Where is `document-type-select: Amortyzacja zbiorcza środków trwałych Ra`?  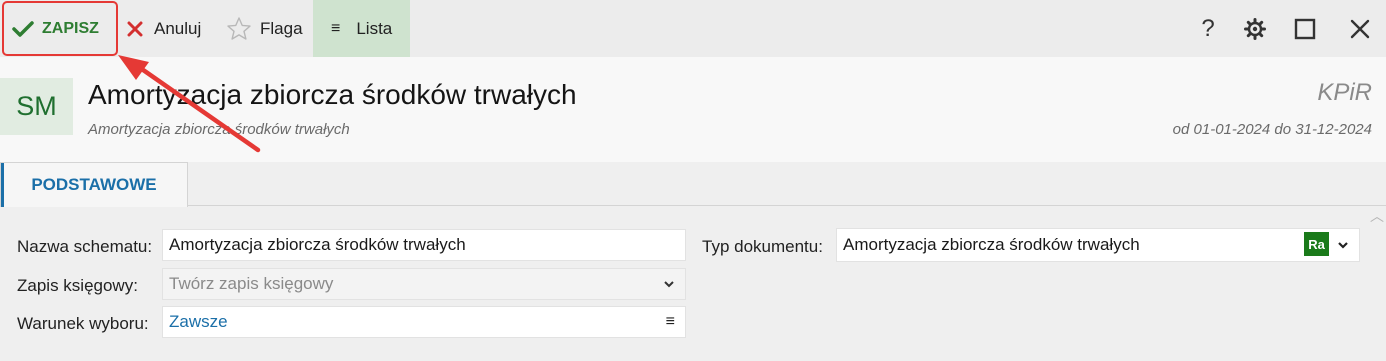 document-type-select: Amortyzacja zbiorcza środków trwałych Ra is located at coordinates (1098, 245).